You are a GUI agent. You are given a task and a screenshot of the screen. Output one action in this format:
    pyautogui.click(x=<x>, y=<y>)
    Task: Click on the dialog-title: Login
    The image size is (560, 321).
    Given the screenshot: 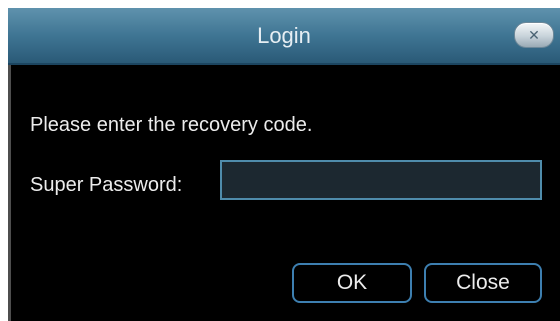 What is the action you would take?
    pyautogui.click(x=284, y=35)
    